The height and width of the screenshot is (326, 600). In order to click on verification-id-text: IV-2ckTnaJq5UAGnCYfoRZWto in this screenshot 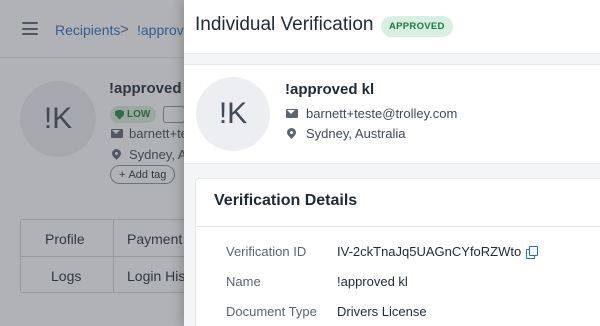, I will do `click(429, 251)`.